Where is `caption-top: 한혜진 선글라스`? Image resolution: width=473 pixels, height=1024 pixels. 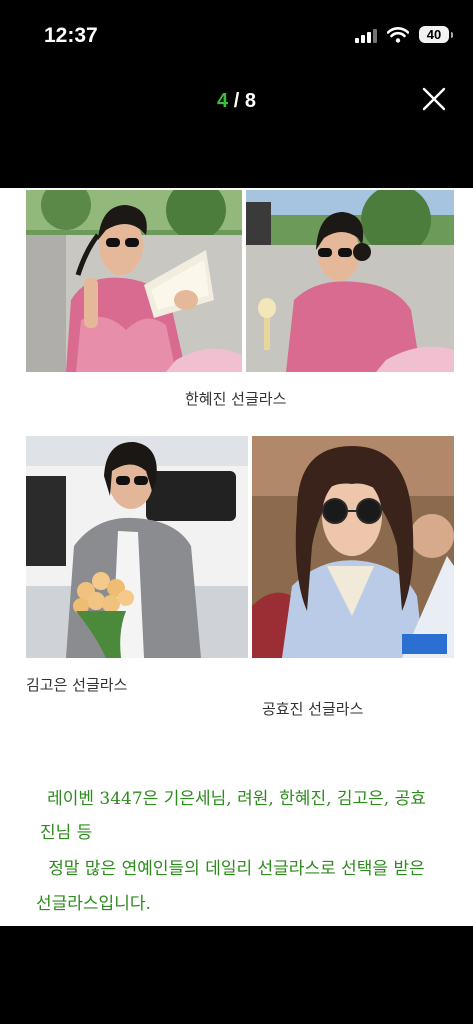
caption-top: 한혜진 선글라스 is located at coordinates (236, 399).